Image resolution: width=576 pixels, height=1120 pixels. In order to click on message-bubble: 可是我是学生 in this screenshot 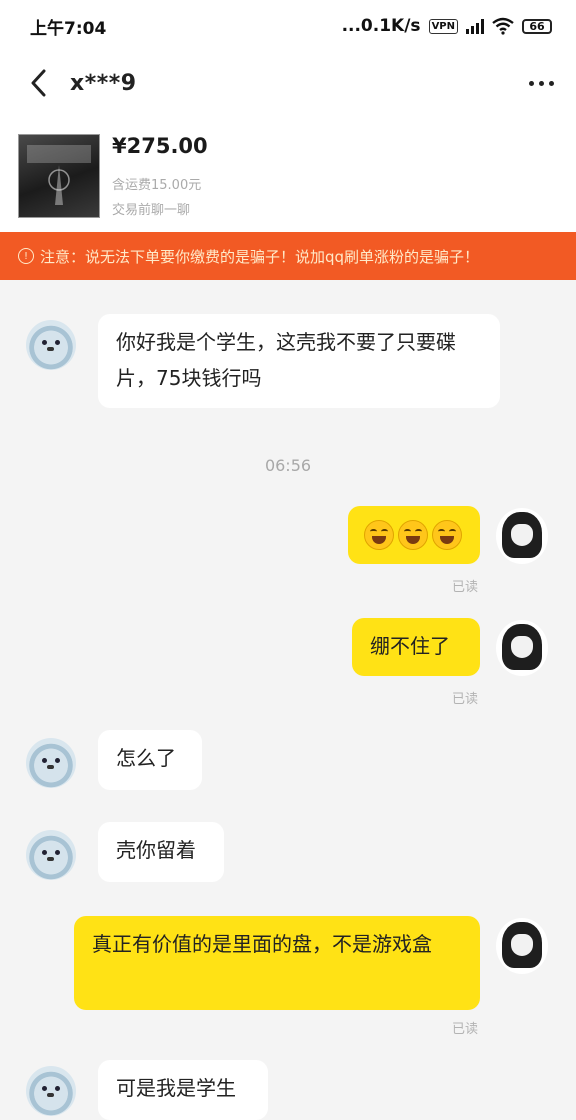, I will do `click(183, 1090)`.